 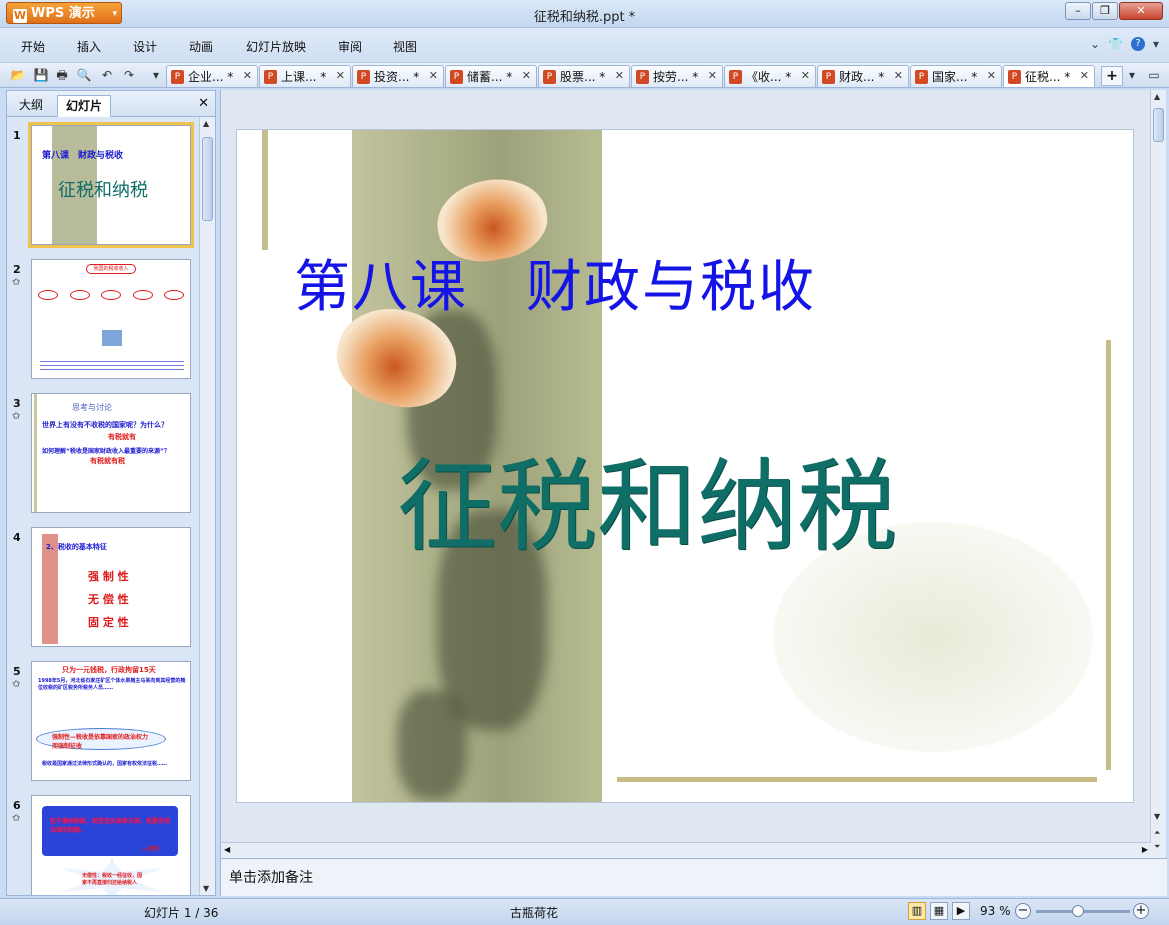 I want to click on slide-thumbnail-row: 4 2、税收的基本特征 强 制 性 无 偿 性 固 定 性, so click(x=103, y=590).